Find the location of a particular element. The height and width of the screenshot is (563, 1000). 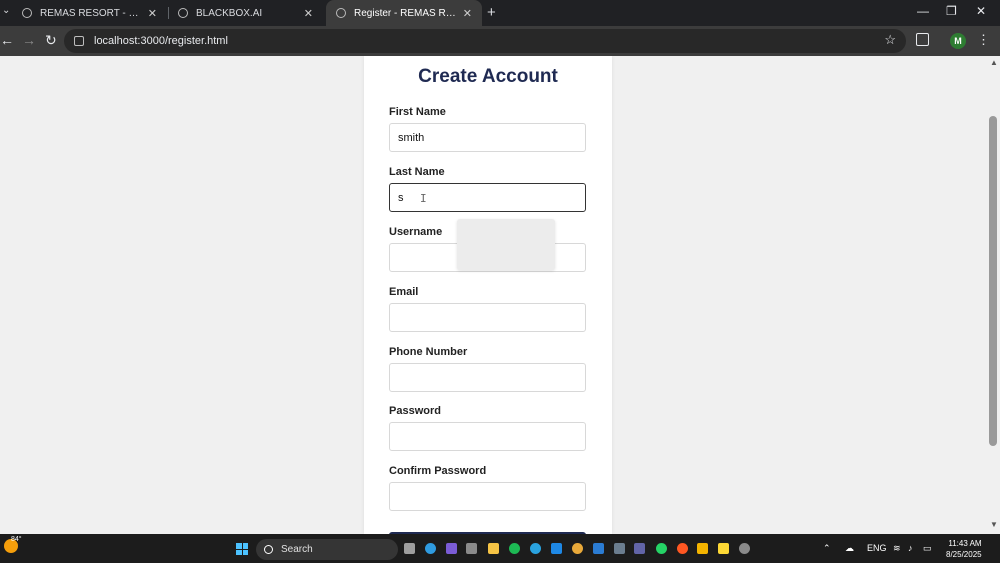

language-indicator: ENG is located at coordinates (877, 548).